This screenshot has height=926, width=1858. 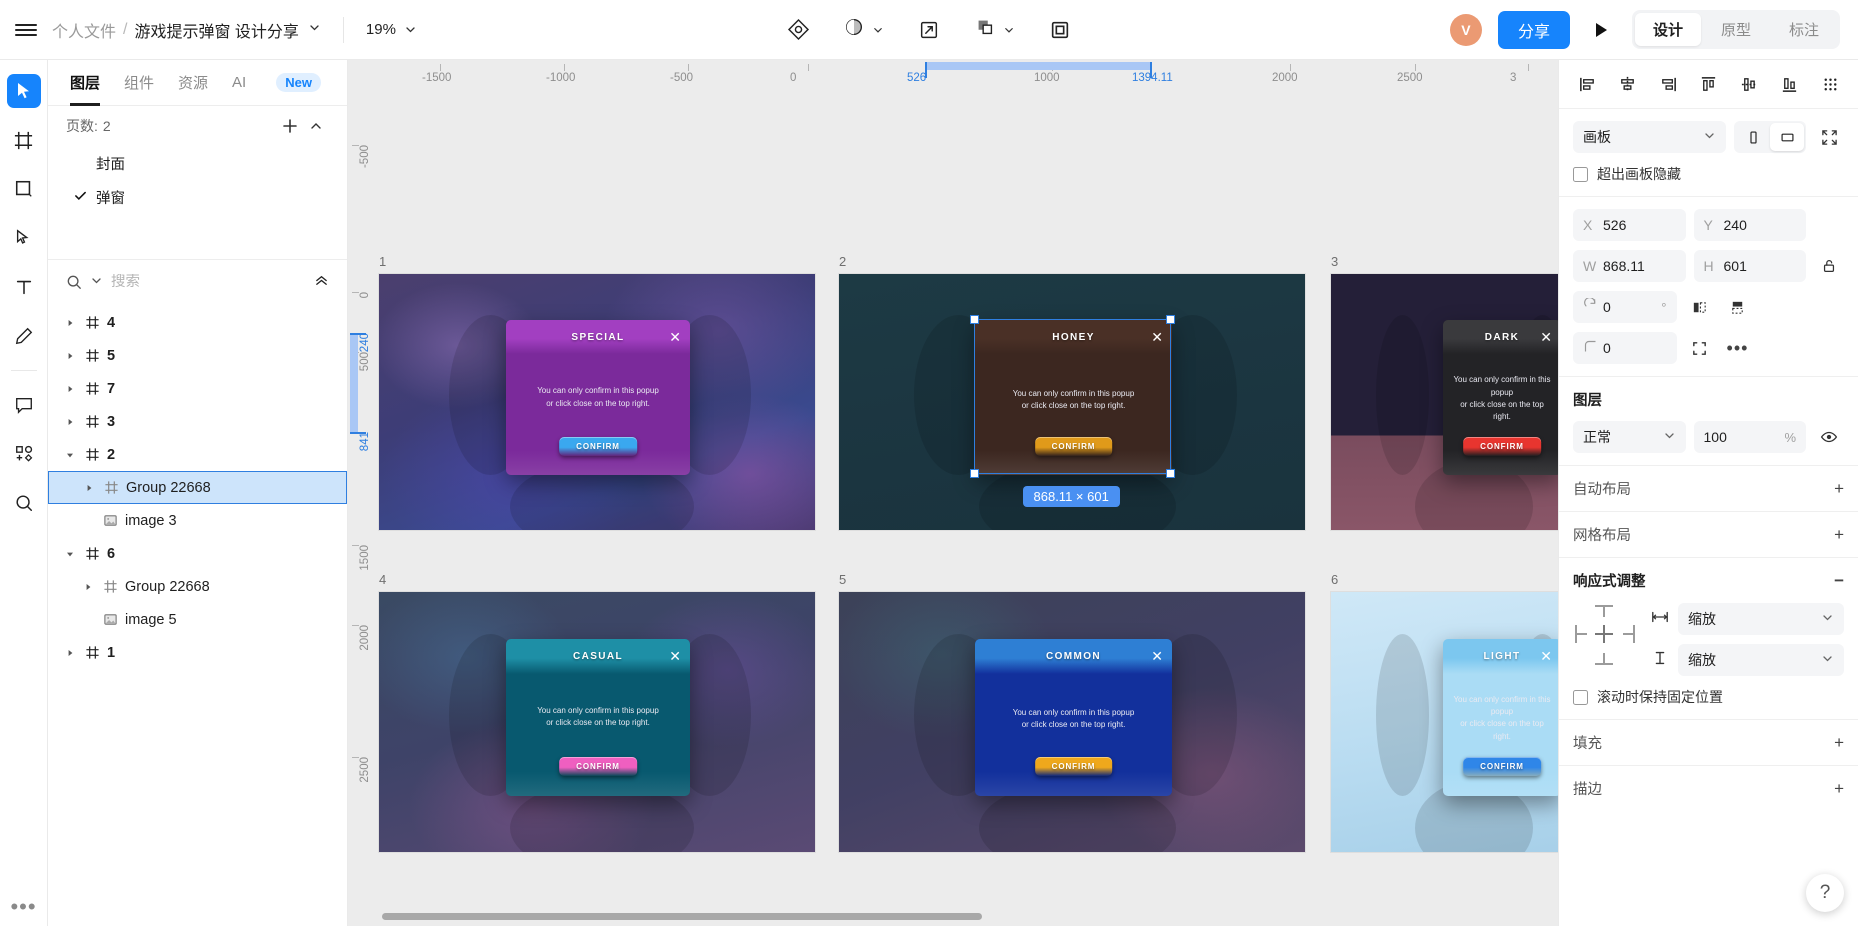 What do you see at coordinates (24, 405) in the screenshot?
I see `comment-tool` at bounding box center [24, 405].